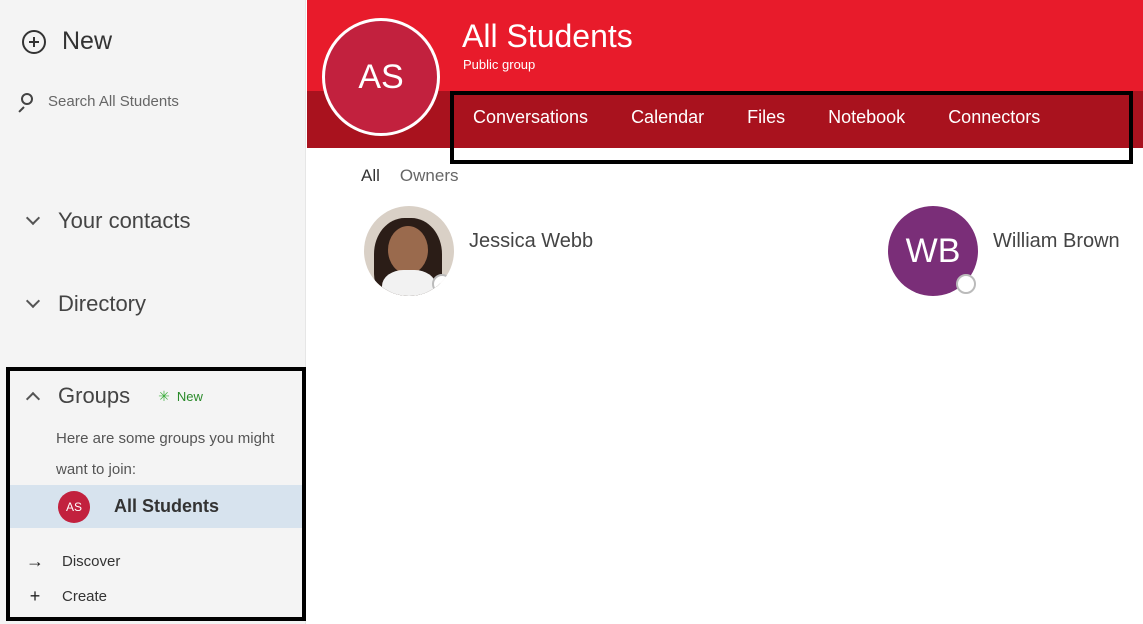 The width and height of the screenshot is (1143, 624). What do you see at coordinates (85, 596) in the screenshot?
I see `create-label: Create` at bounding box center [85, 596].